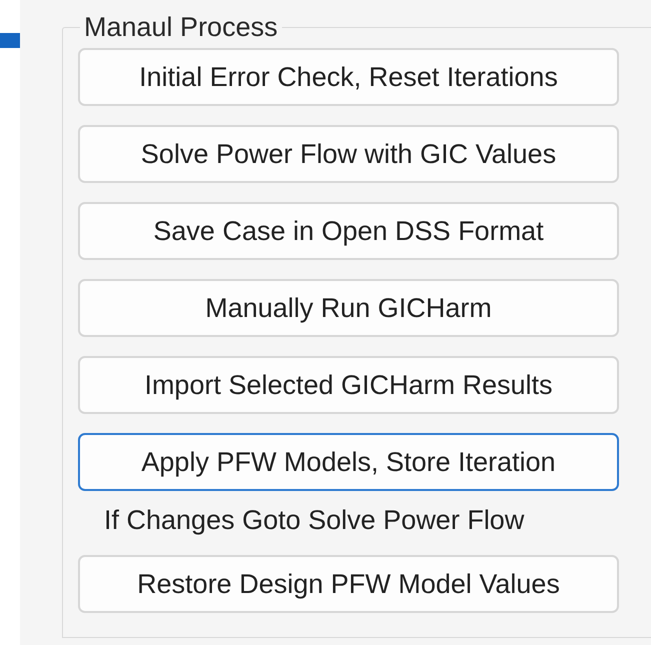 Image resolution: width=651 pixels, height=645 pixels. Describe the element at coordinates (348, 231) in the screenshot. I see `action-button: Save Case in Open DSS Format` at that location.